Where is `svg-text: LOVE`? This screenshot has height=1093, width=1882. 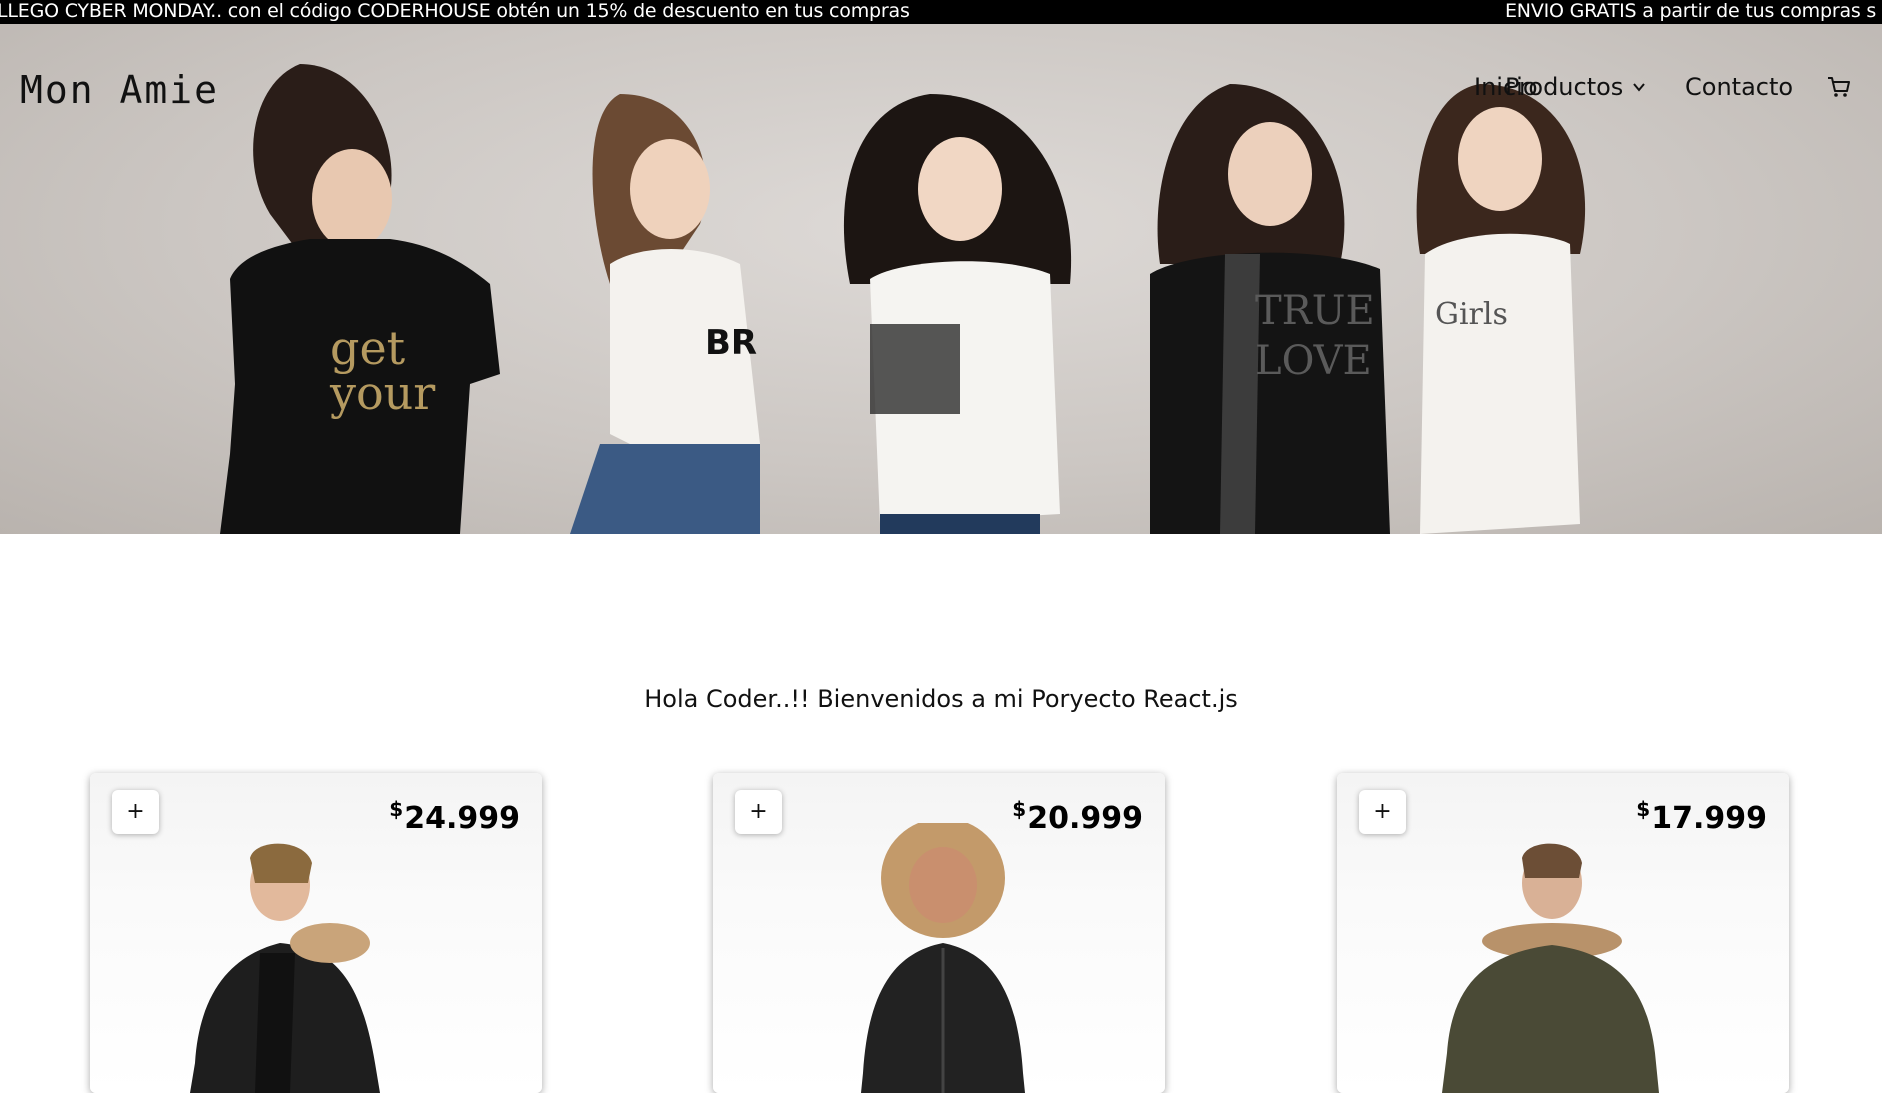 svg-text: LOVE is located at coordinates (1313, 361).